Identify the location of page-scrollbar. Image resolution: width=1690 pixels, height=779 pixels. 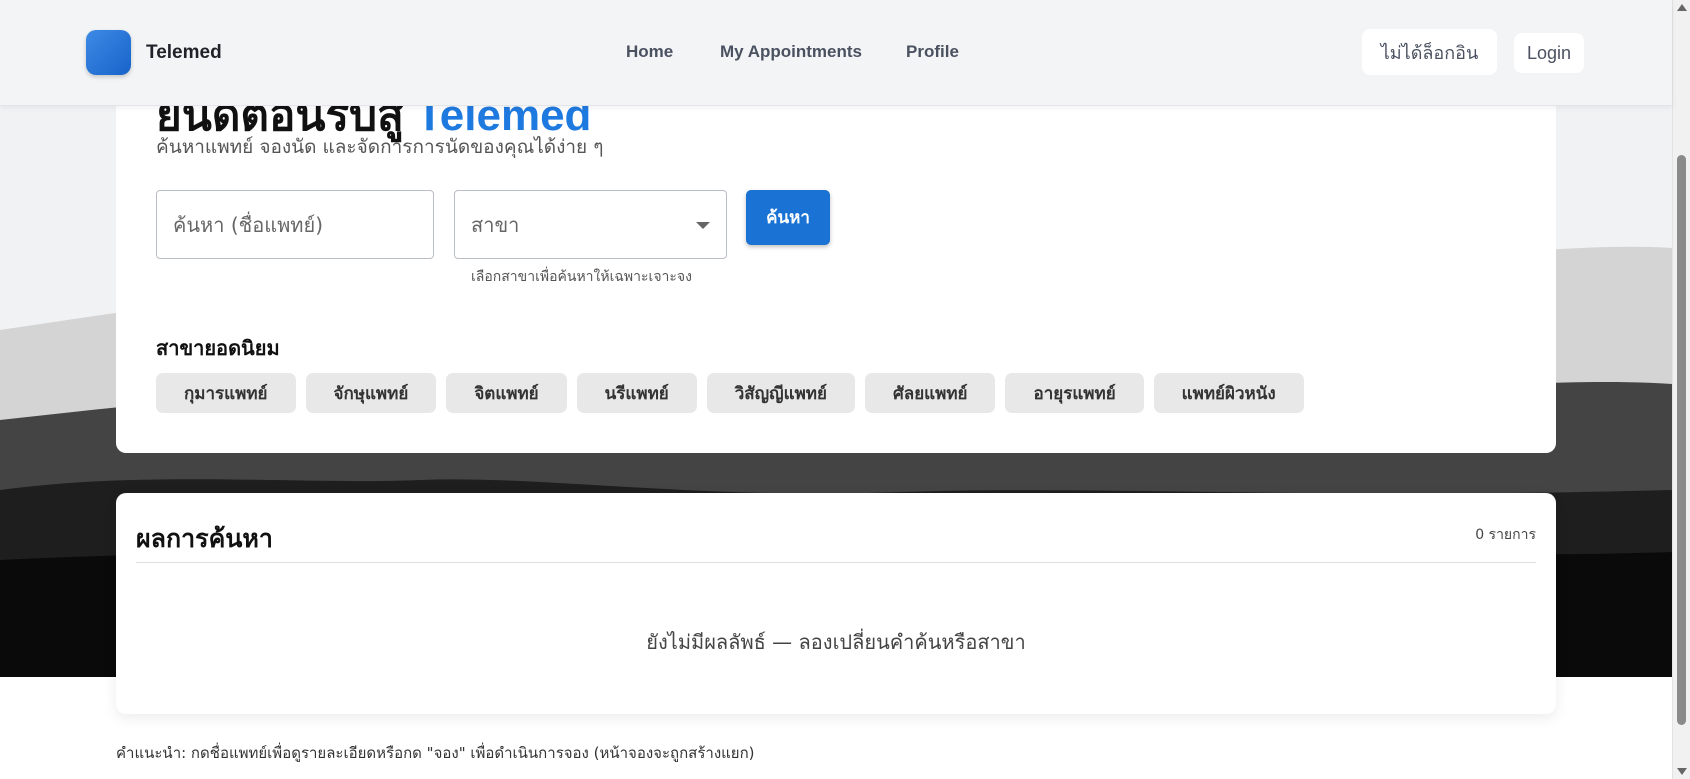
(1681, 389).